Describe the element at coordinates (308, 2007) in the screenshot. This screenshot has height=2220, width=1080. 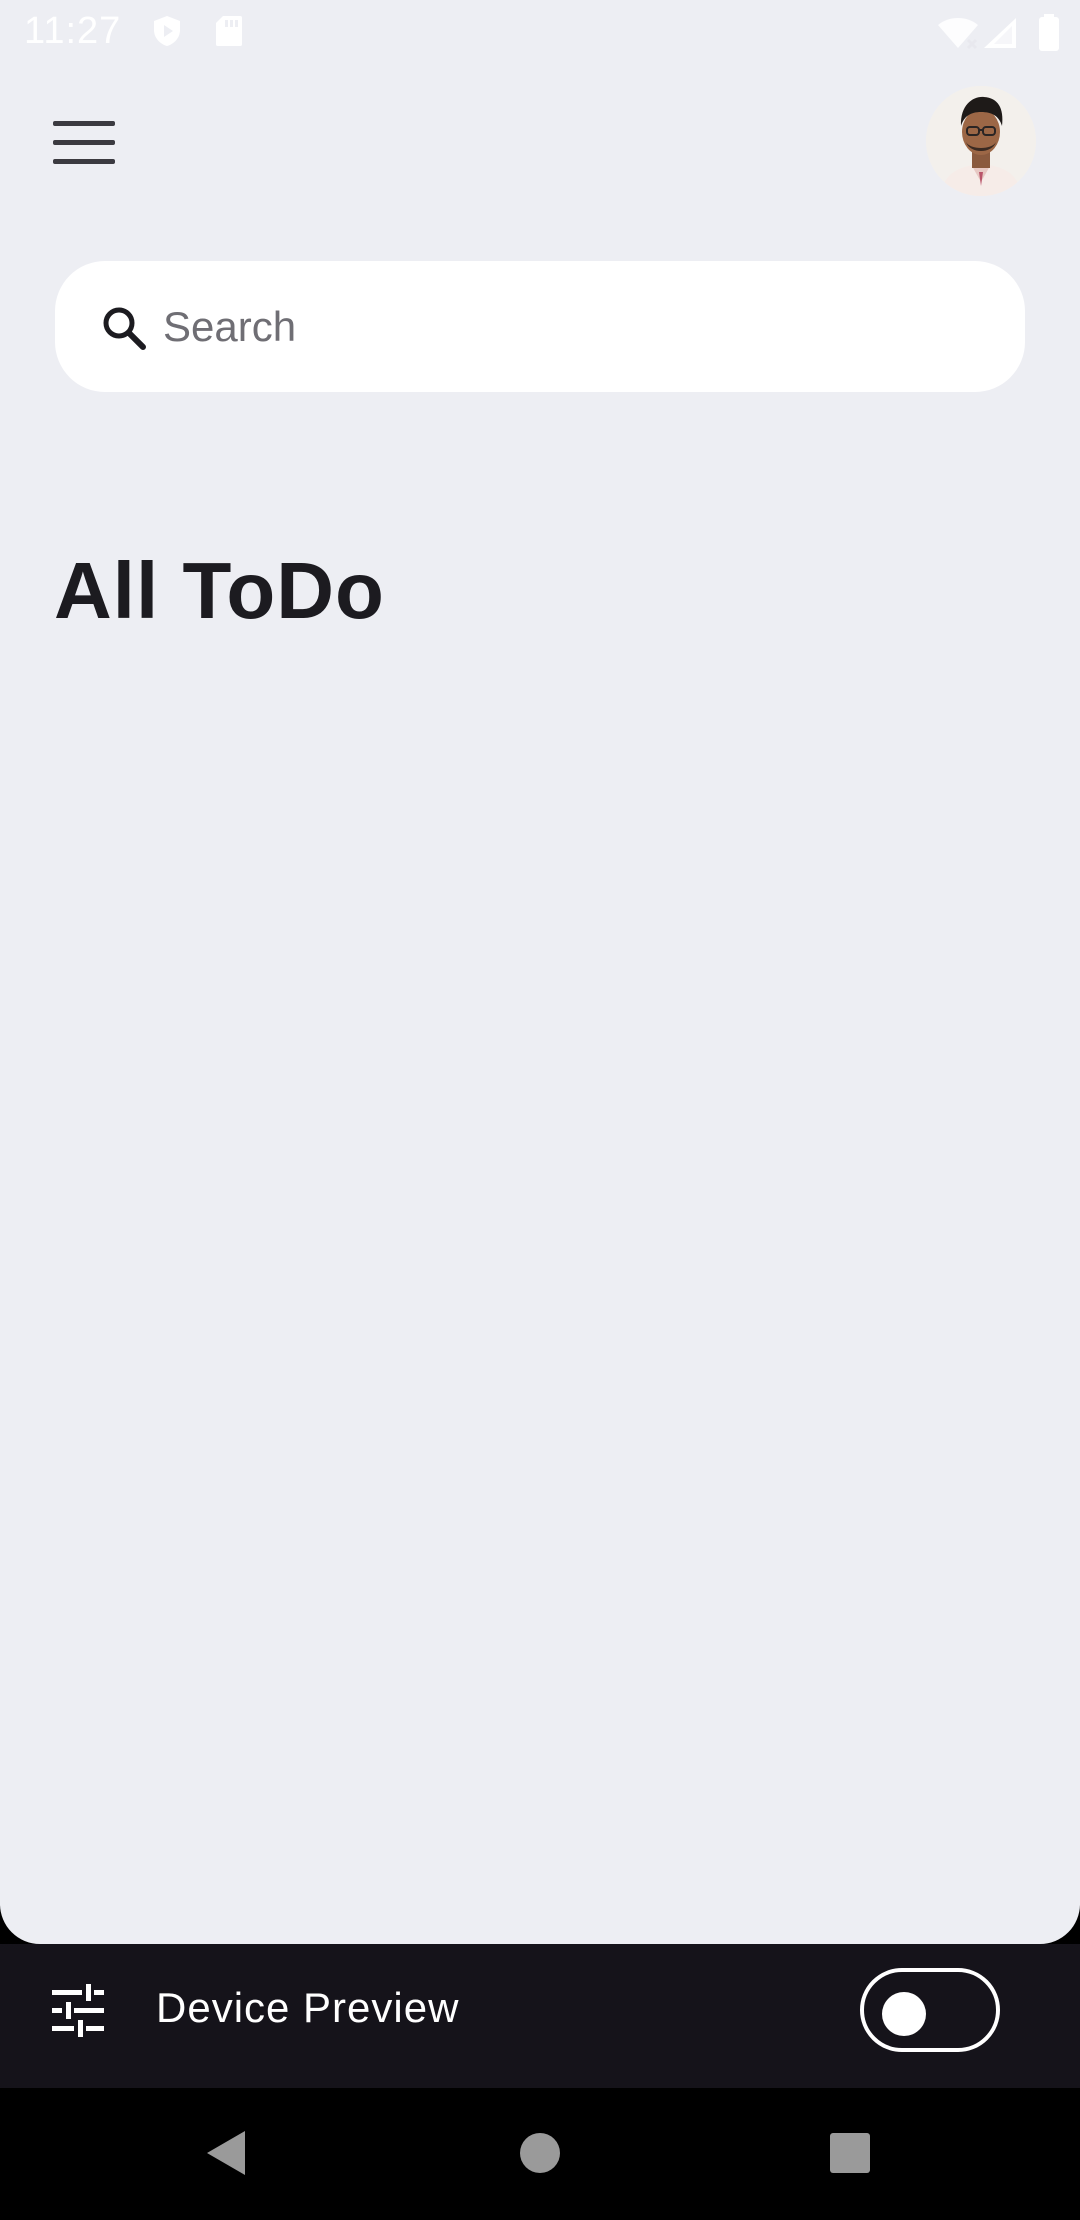
I see `device-preview-label: Device Preview` at that location.